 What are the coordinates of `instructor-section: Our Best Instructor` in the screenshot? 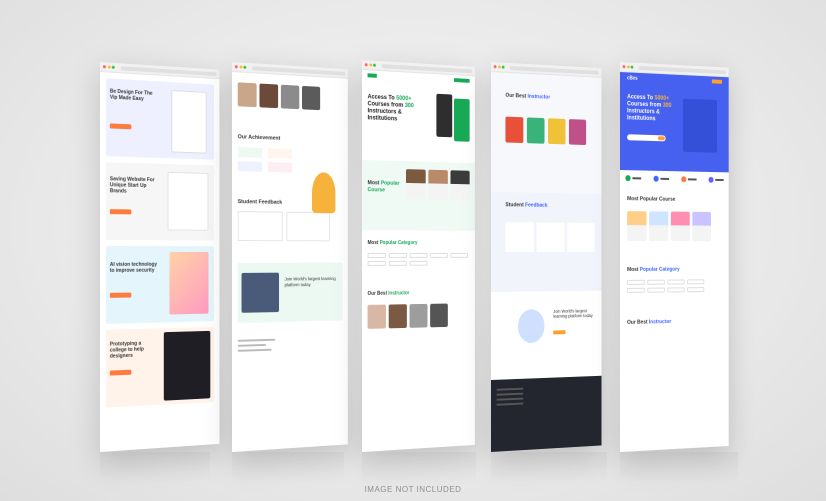 It's located at (546, 133).